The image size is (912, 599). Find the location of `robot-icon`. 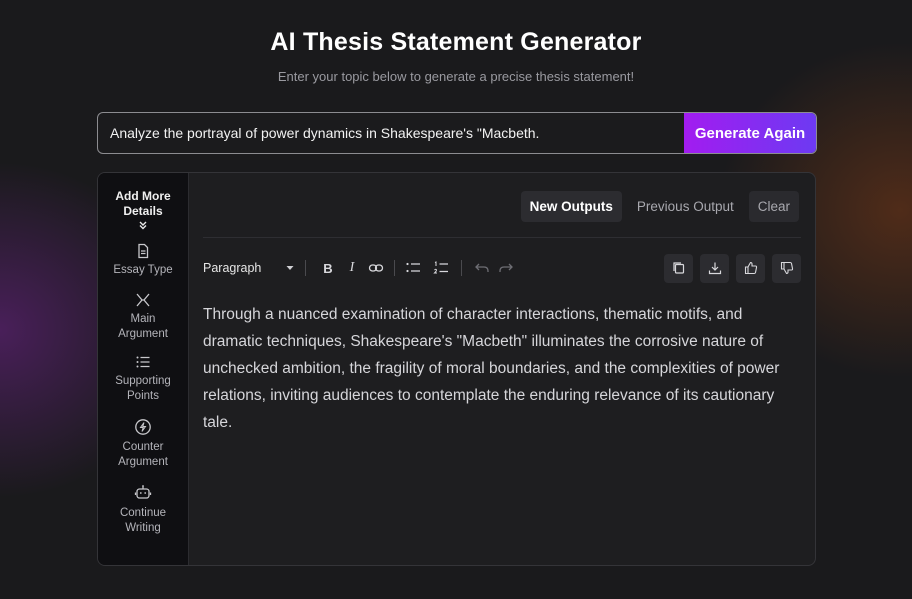

robot-icon is located at coordinates (143, 492).